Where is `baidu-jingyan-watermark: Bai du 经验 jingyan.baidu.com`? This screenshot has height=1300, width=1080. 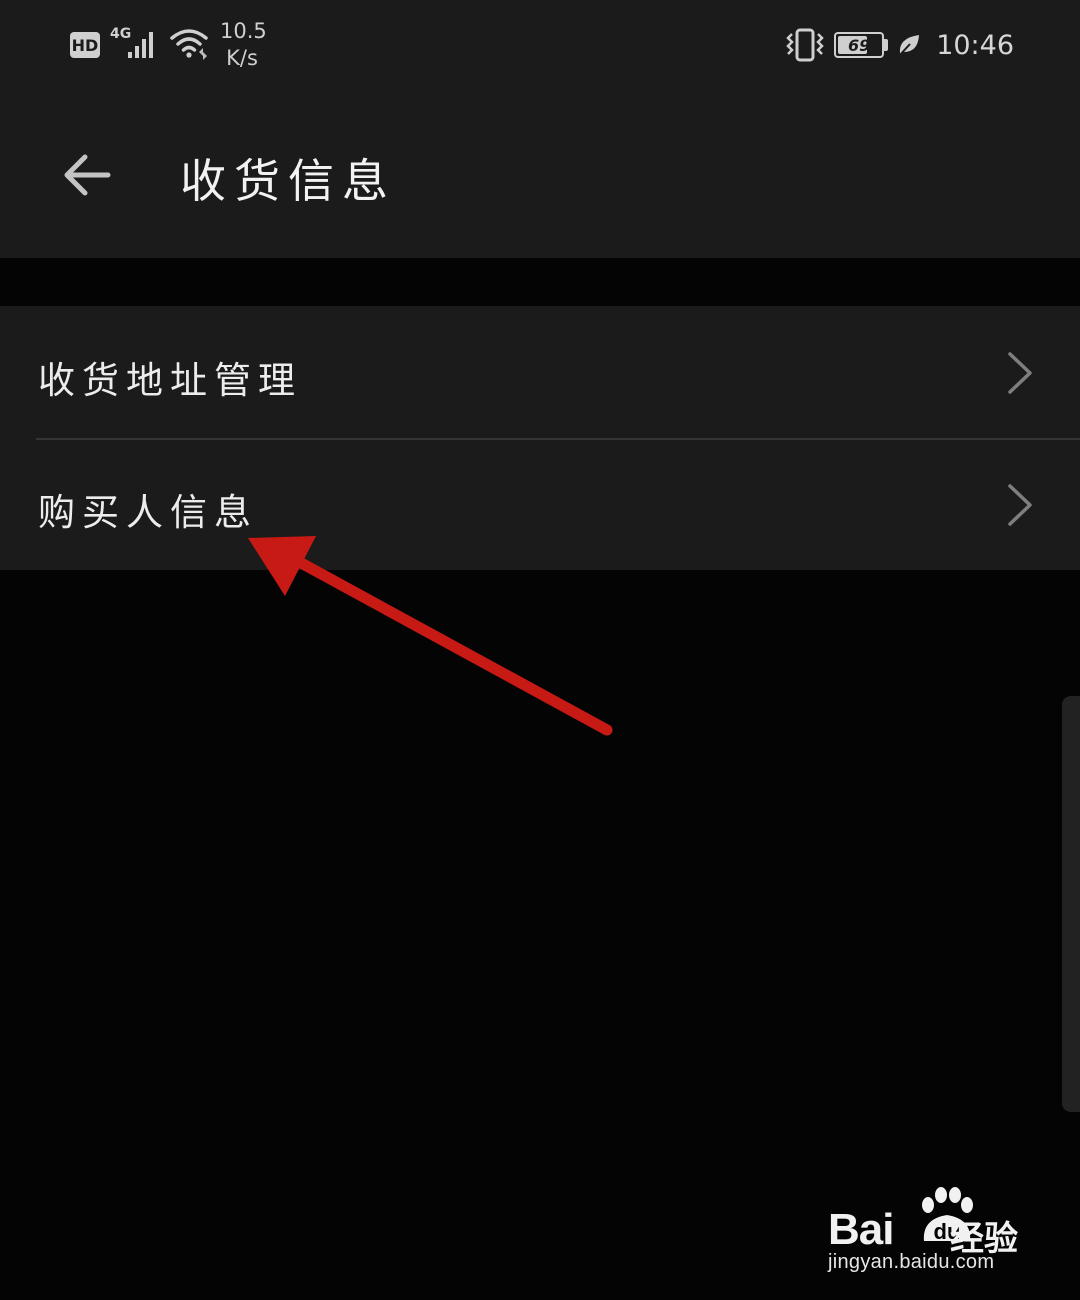 baidu-jingyan-watermark: Bai du 经验 jingyan.baidu.com is located at coordinates (928, 1232).